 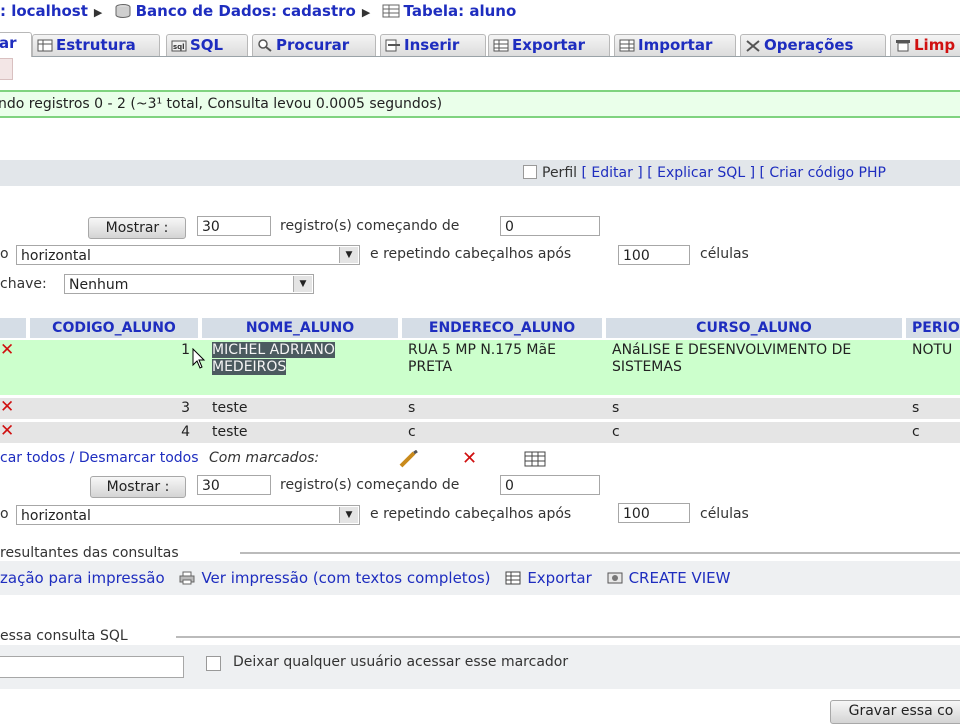 I want to click on breadcrumb-database: Banco de Dados: cadastro, so click(x=246, y=11).